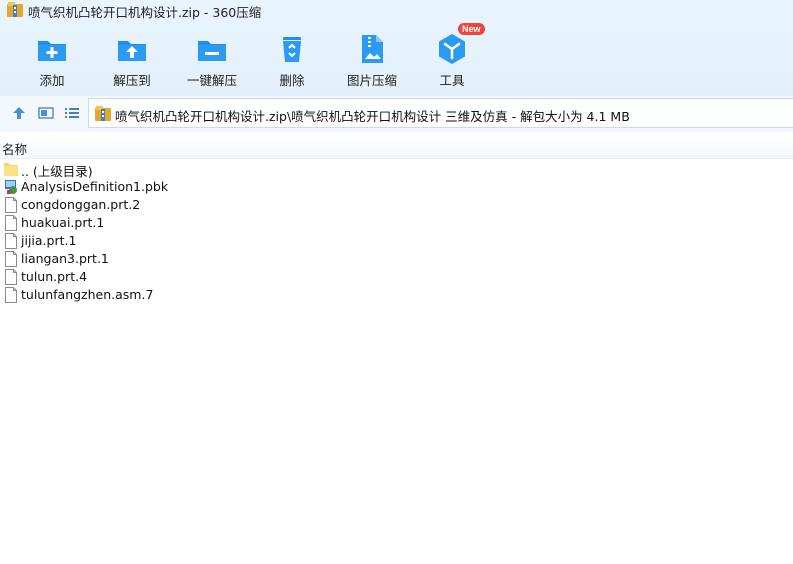  I want to click on file-name: liangan3.prt.1, so click(65, 258).